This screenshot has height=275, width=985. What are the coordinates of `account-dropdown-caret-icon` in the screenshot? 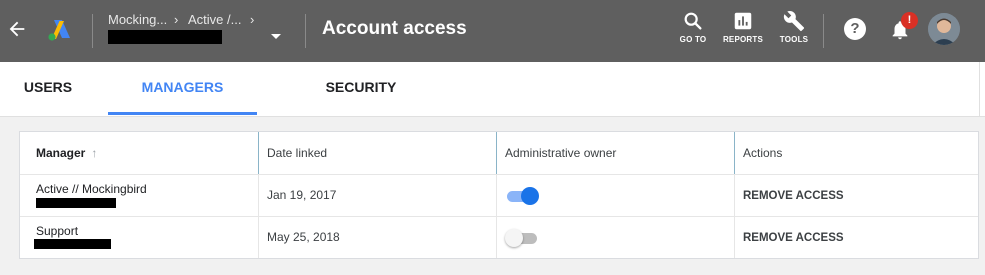 It's located at (276, 36).